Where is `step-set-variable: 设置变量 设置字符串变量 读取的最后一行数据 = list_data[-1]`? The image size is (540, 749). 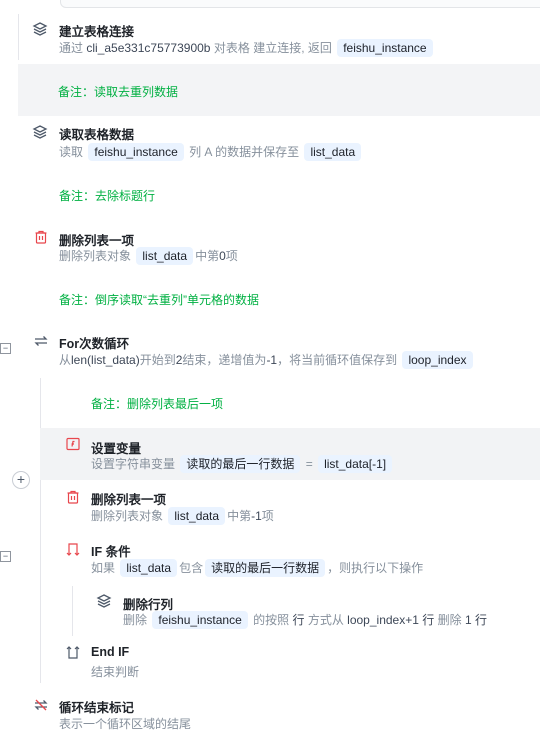
step-set-variable: 设置变量 设置字符串变量 读取的最后一行数据 = list_data[-1] is located at coordinates (290, 454).